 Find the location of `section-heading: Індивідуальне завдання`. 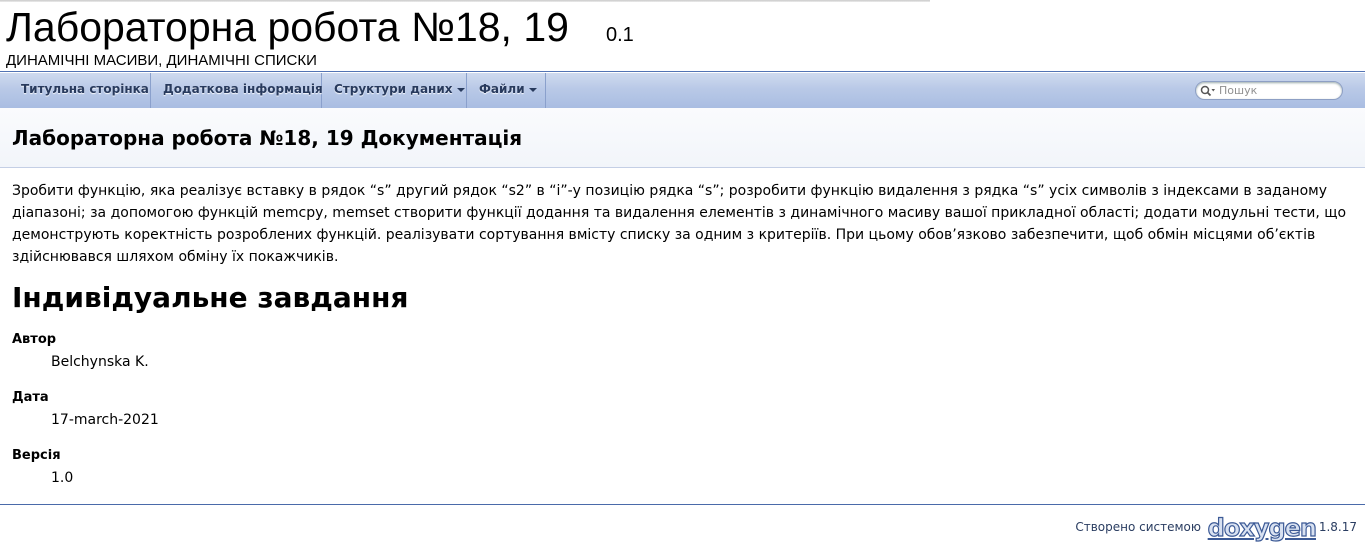

section-heading: Індивідуальне завдання is located at coordinates (210, 297).